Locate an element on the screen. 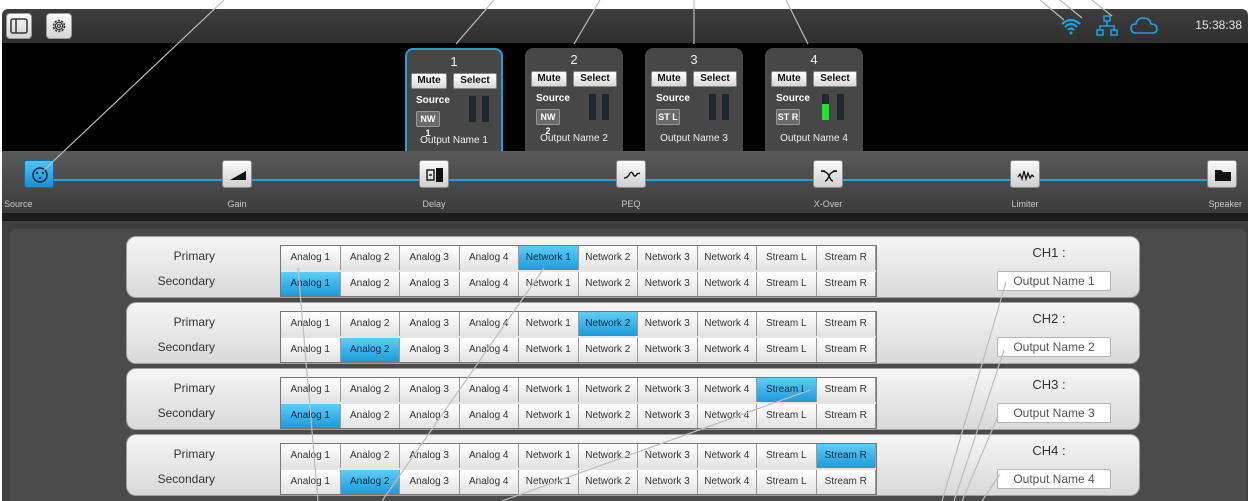 This screenshot has width=1248, height=501. output-card-1: 1 Mute Select Source NW 1 Output Name 1 is located at coordinates (454, 99).